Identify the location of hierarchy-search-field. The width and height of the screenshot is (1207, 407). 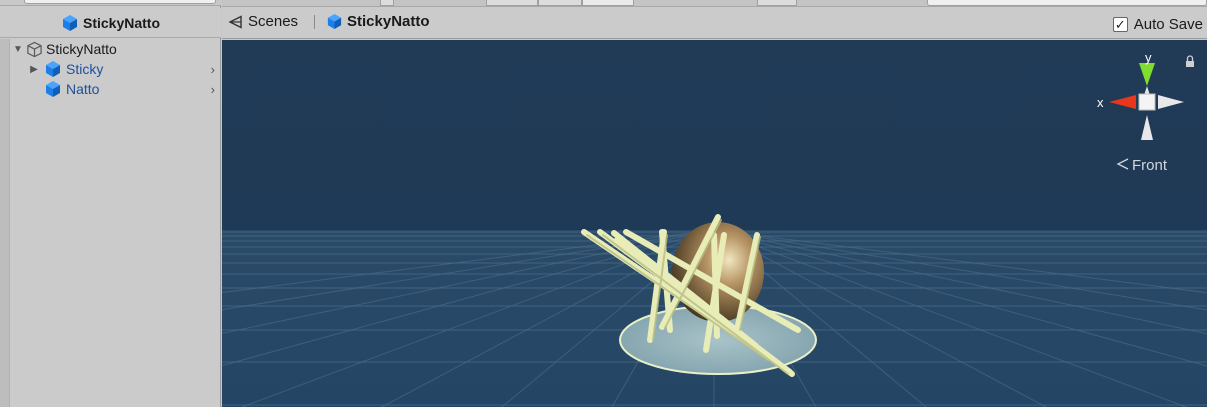
(120, 2).